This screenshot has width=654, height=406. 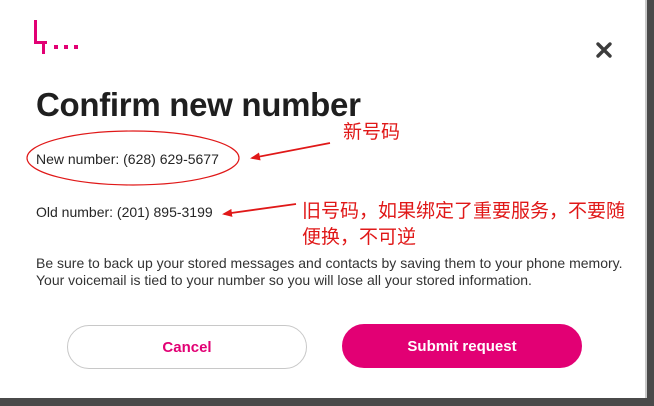 What do you see at coordinates (290, 151) in the screenshot?
I see `new-number-annotation-arrow` at bounding box center [290, 151].